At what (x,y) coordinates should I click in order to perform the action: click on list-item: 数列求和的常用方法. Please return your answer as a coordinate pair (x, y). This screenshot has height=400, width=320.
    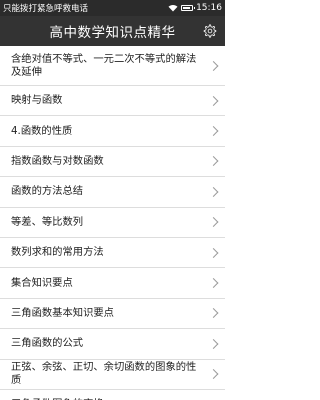
    Looking at the image, I should click on (112, 253).